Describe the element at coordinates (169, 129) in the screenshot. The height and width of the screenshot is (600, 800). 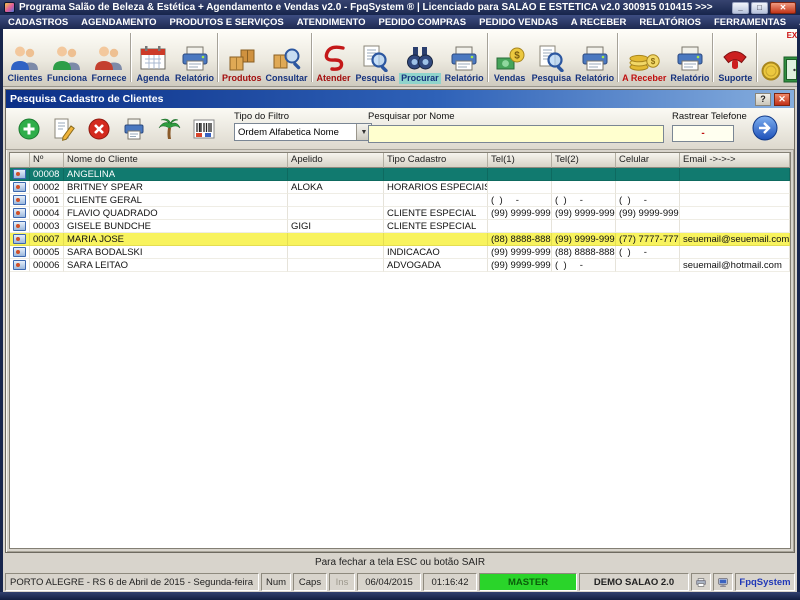
I see `export-button` at that location.